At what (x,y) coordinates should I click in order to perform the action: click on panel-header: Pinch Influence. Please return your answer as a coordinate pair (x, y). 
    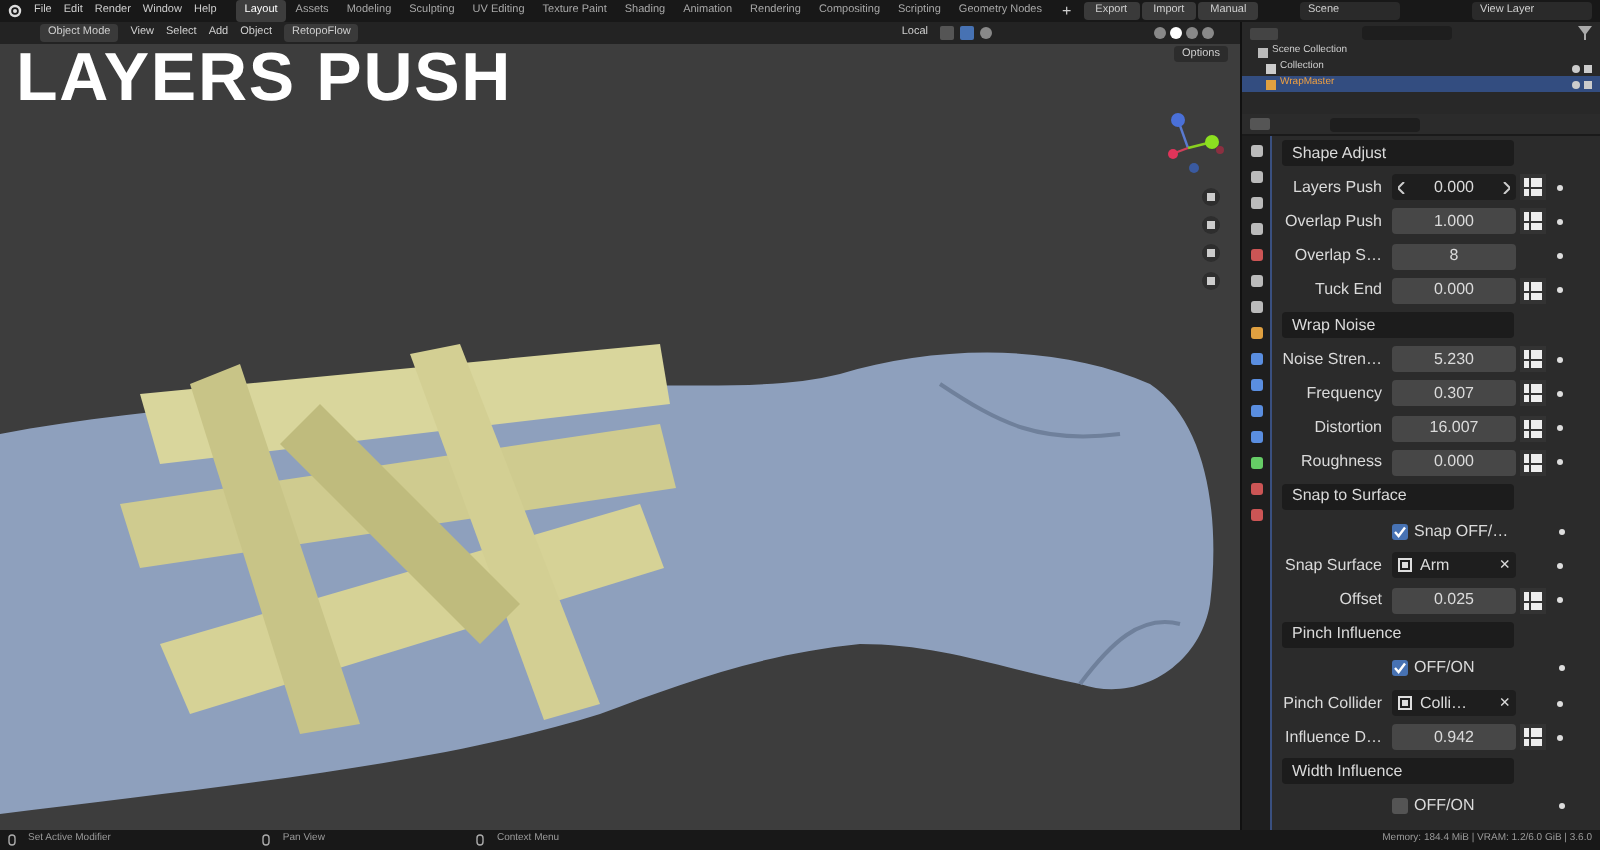
    Looking at the image, I should click on (1398, 634).